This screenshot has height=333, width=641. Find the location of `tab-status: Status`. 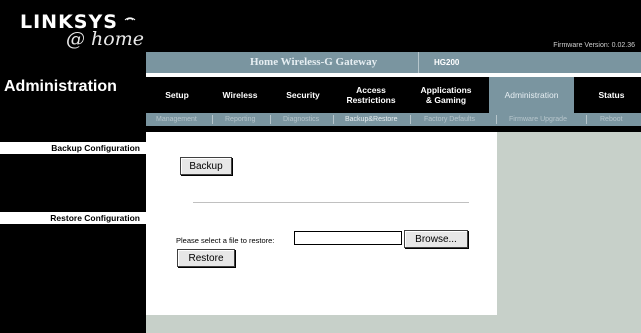

tab-status: Status is located at coordinates (611, 95).